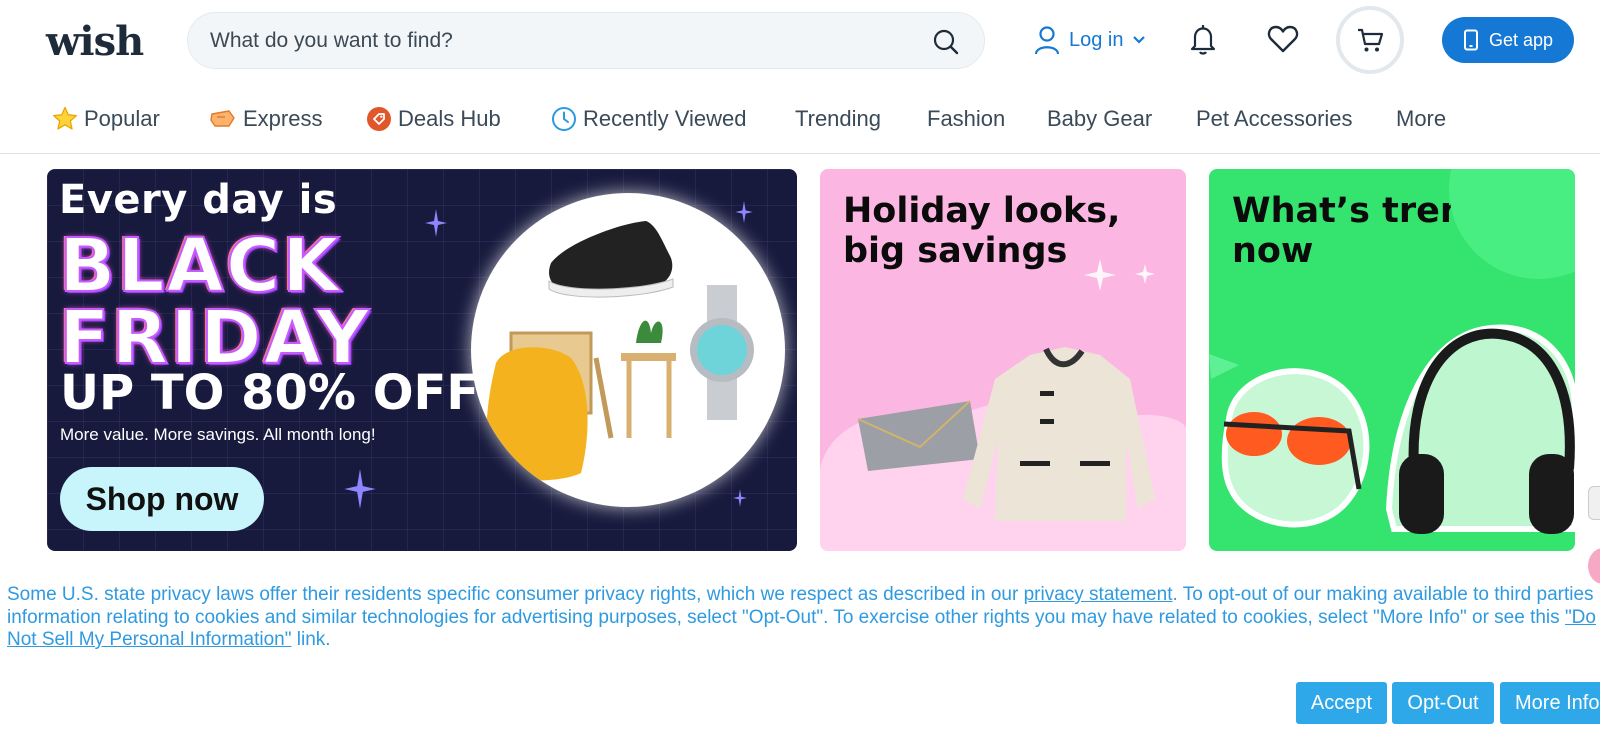 The image size is (1600, 735). What do you see at coordinates (665, 118) in the screenshot?
I see `nav-label: Recently Viewed` at bounding box center [665, 118].